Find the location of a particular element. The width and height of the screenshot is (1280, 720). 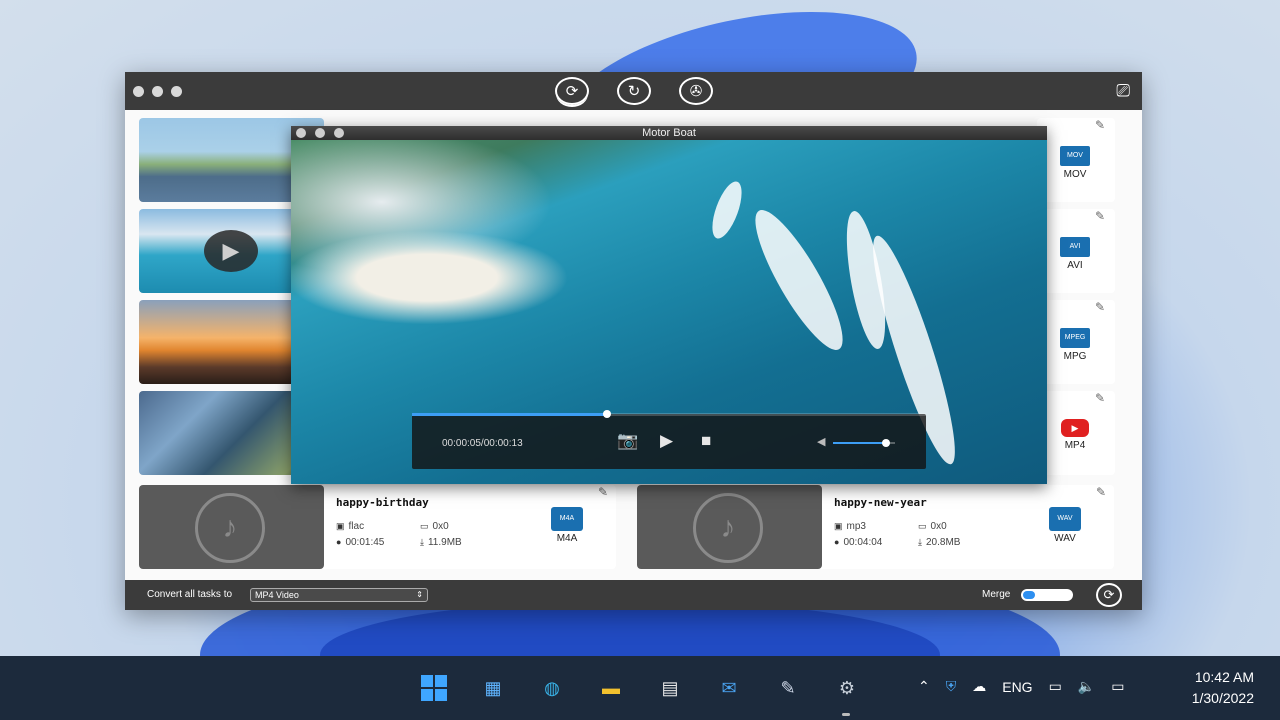

output-format: MOV MOV is located at coordinates (1075, 163).